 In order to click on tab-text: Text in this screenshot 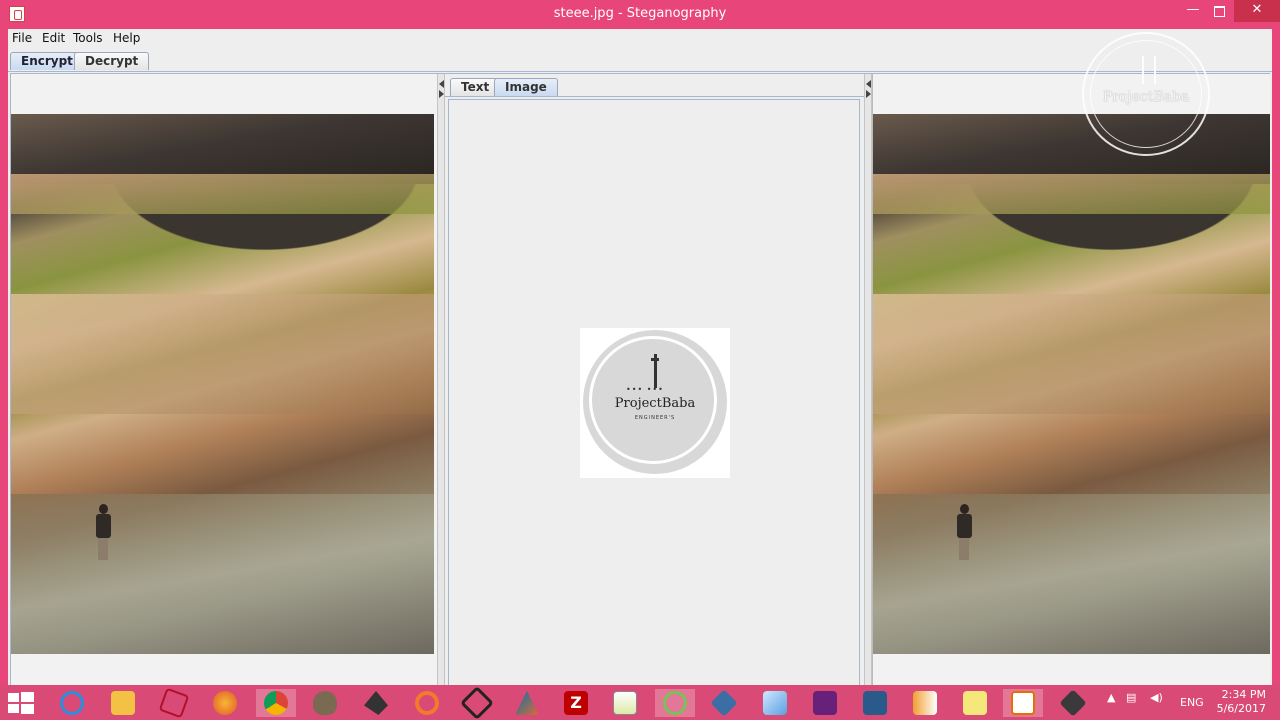, I will do `click(475, 87)`.